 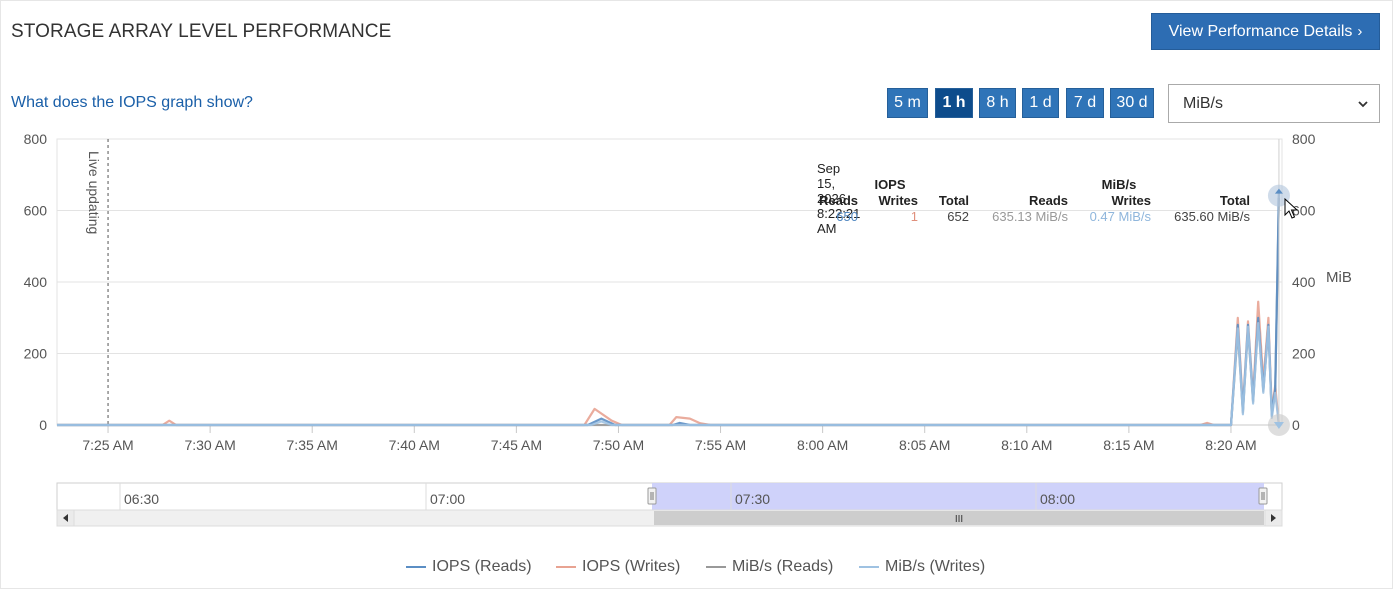 What do you see at coordinates (201, 31) in the screenshot?
I see `page-title: STORAGE ARRAY LEVEL PERFORMANCE` at bounding box center [201, 31].